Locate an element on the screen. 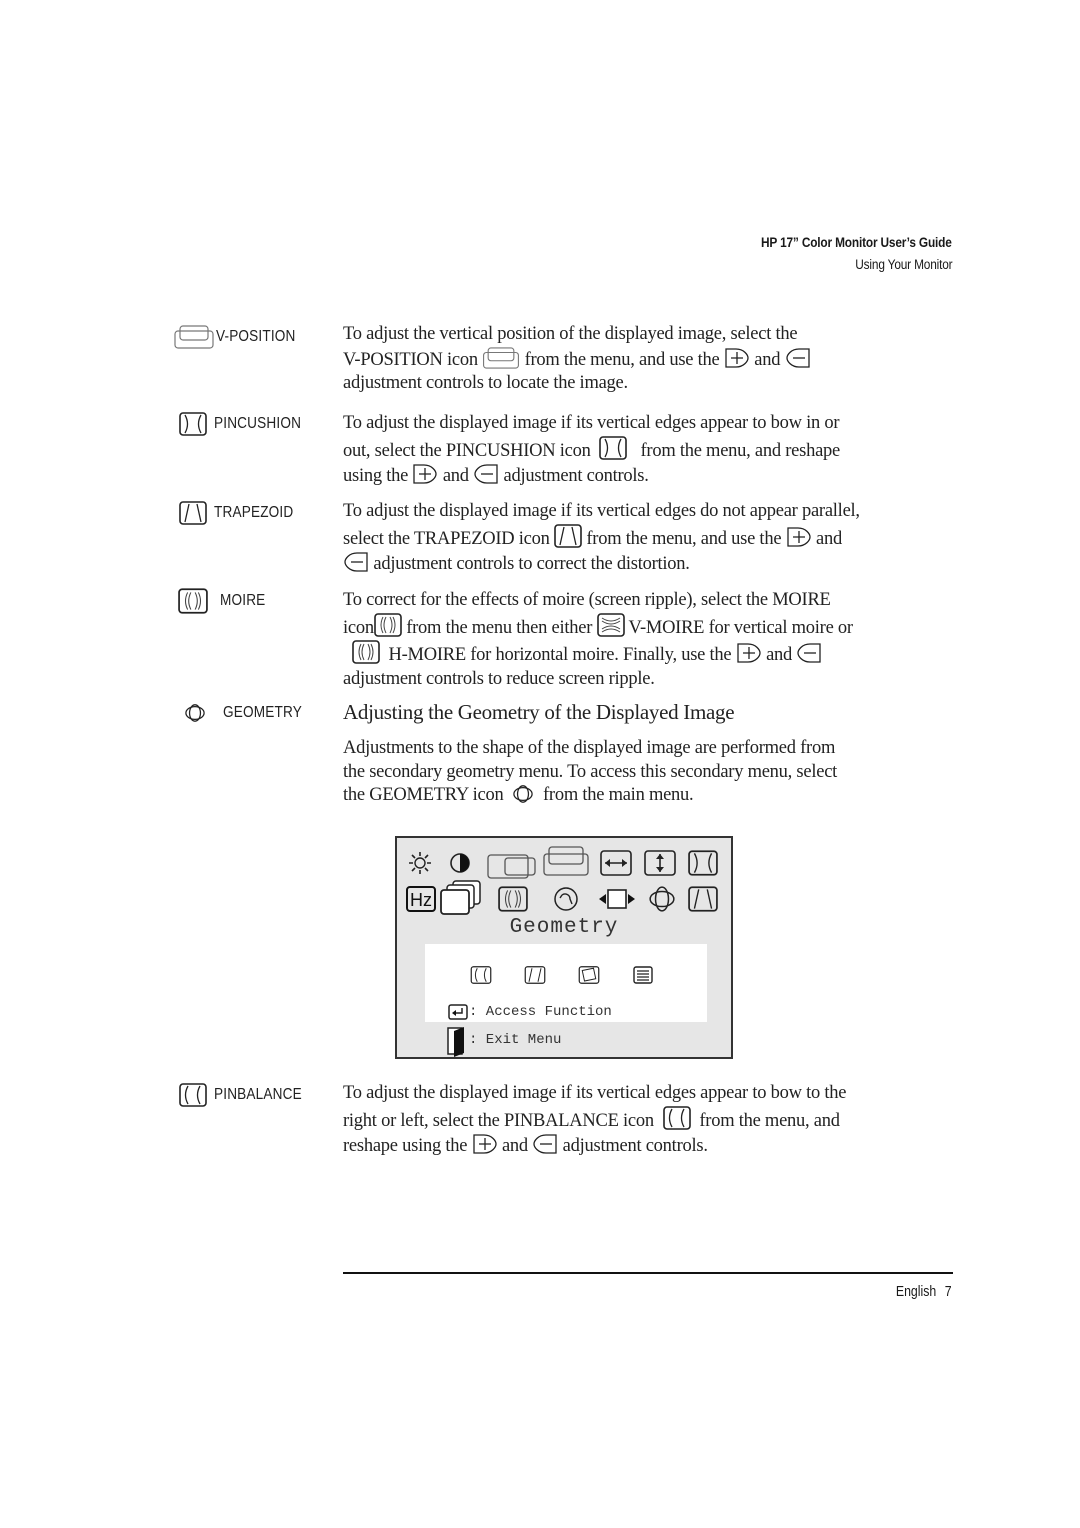  page-footer: English 7 is located at coordinates (924, 1292).